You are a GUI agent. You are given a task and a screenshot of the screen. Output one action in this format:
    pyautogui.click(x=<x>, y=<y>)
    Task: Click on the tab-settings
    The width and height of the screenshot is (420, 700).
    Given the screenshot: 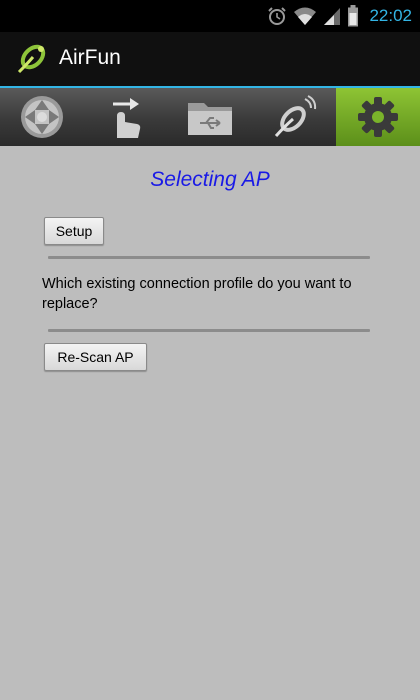 What is the action you would take?
    pyautogui.click(x=378, y=117)
    